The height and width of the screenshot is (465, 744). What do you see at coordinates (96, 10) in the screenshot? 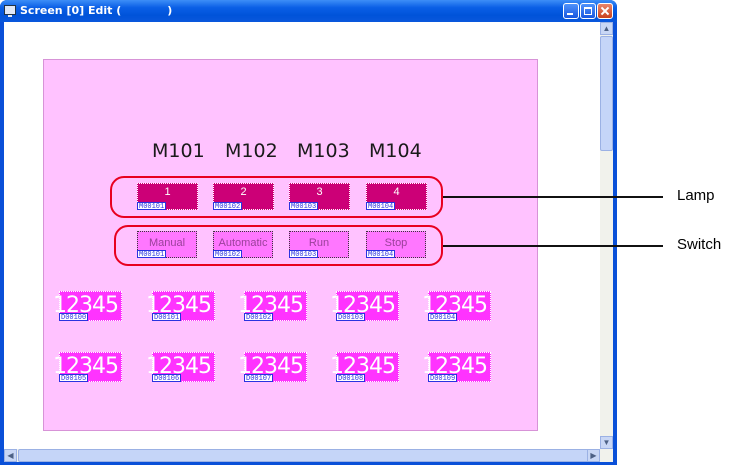
I see `window-title: Screen [0] Edit ( )` at bounding box center [96, 10].